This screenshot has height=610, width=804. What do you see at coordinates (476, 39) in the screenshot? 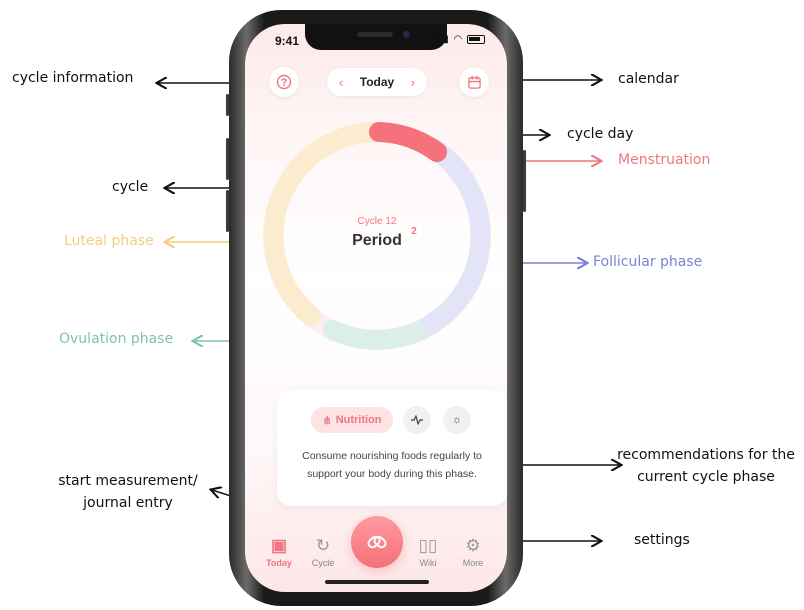
I see `battery-icon` at bounding box center [476, 39].